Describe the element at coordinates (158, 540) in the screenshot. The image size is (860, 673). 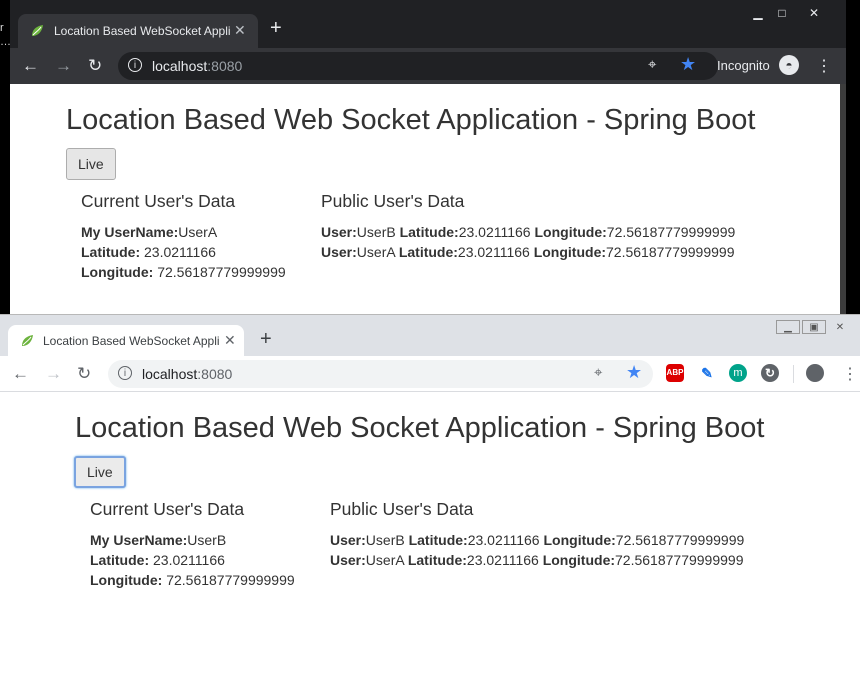
I see `current-username: My UserName:UserB` at that location.